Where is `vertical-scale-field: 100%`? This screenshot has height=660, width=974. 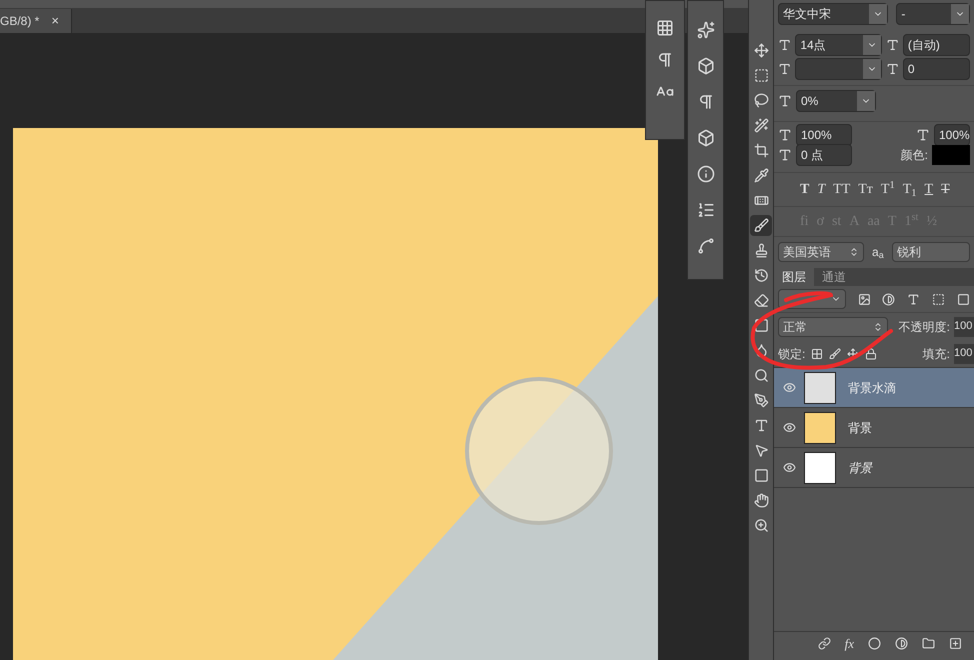 vertical-scale-field: 100% is located at coordinates (824, 135).